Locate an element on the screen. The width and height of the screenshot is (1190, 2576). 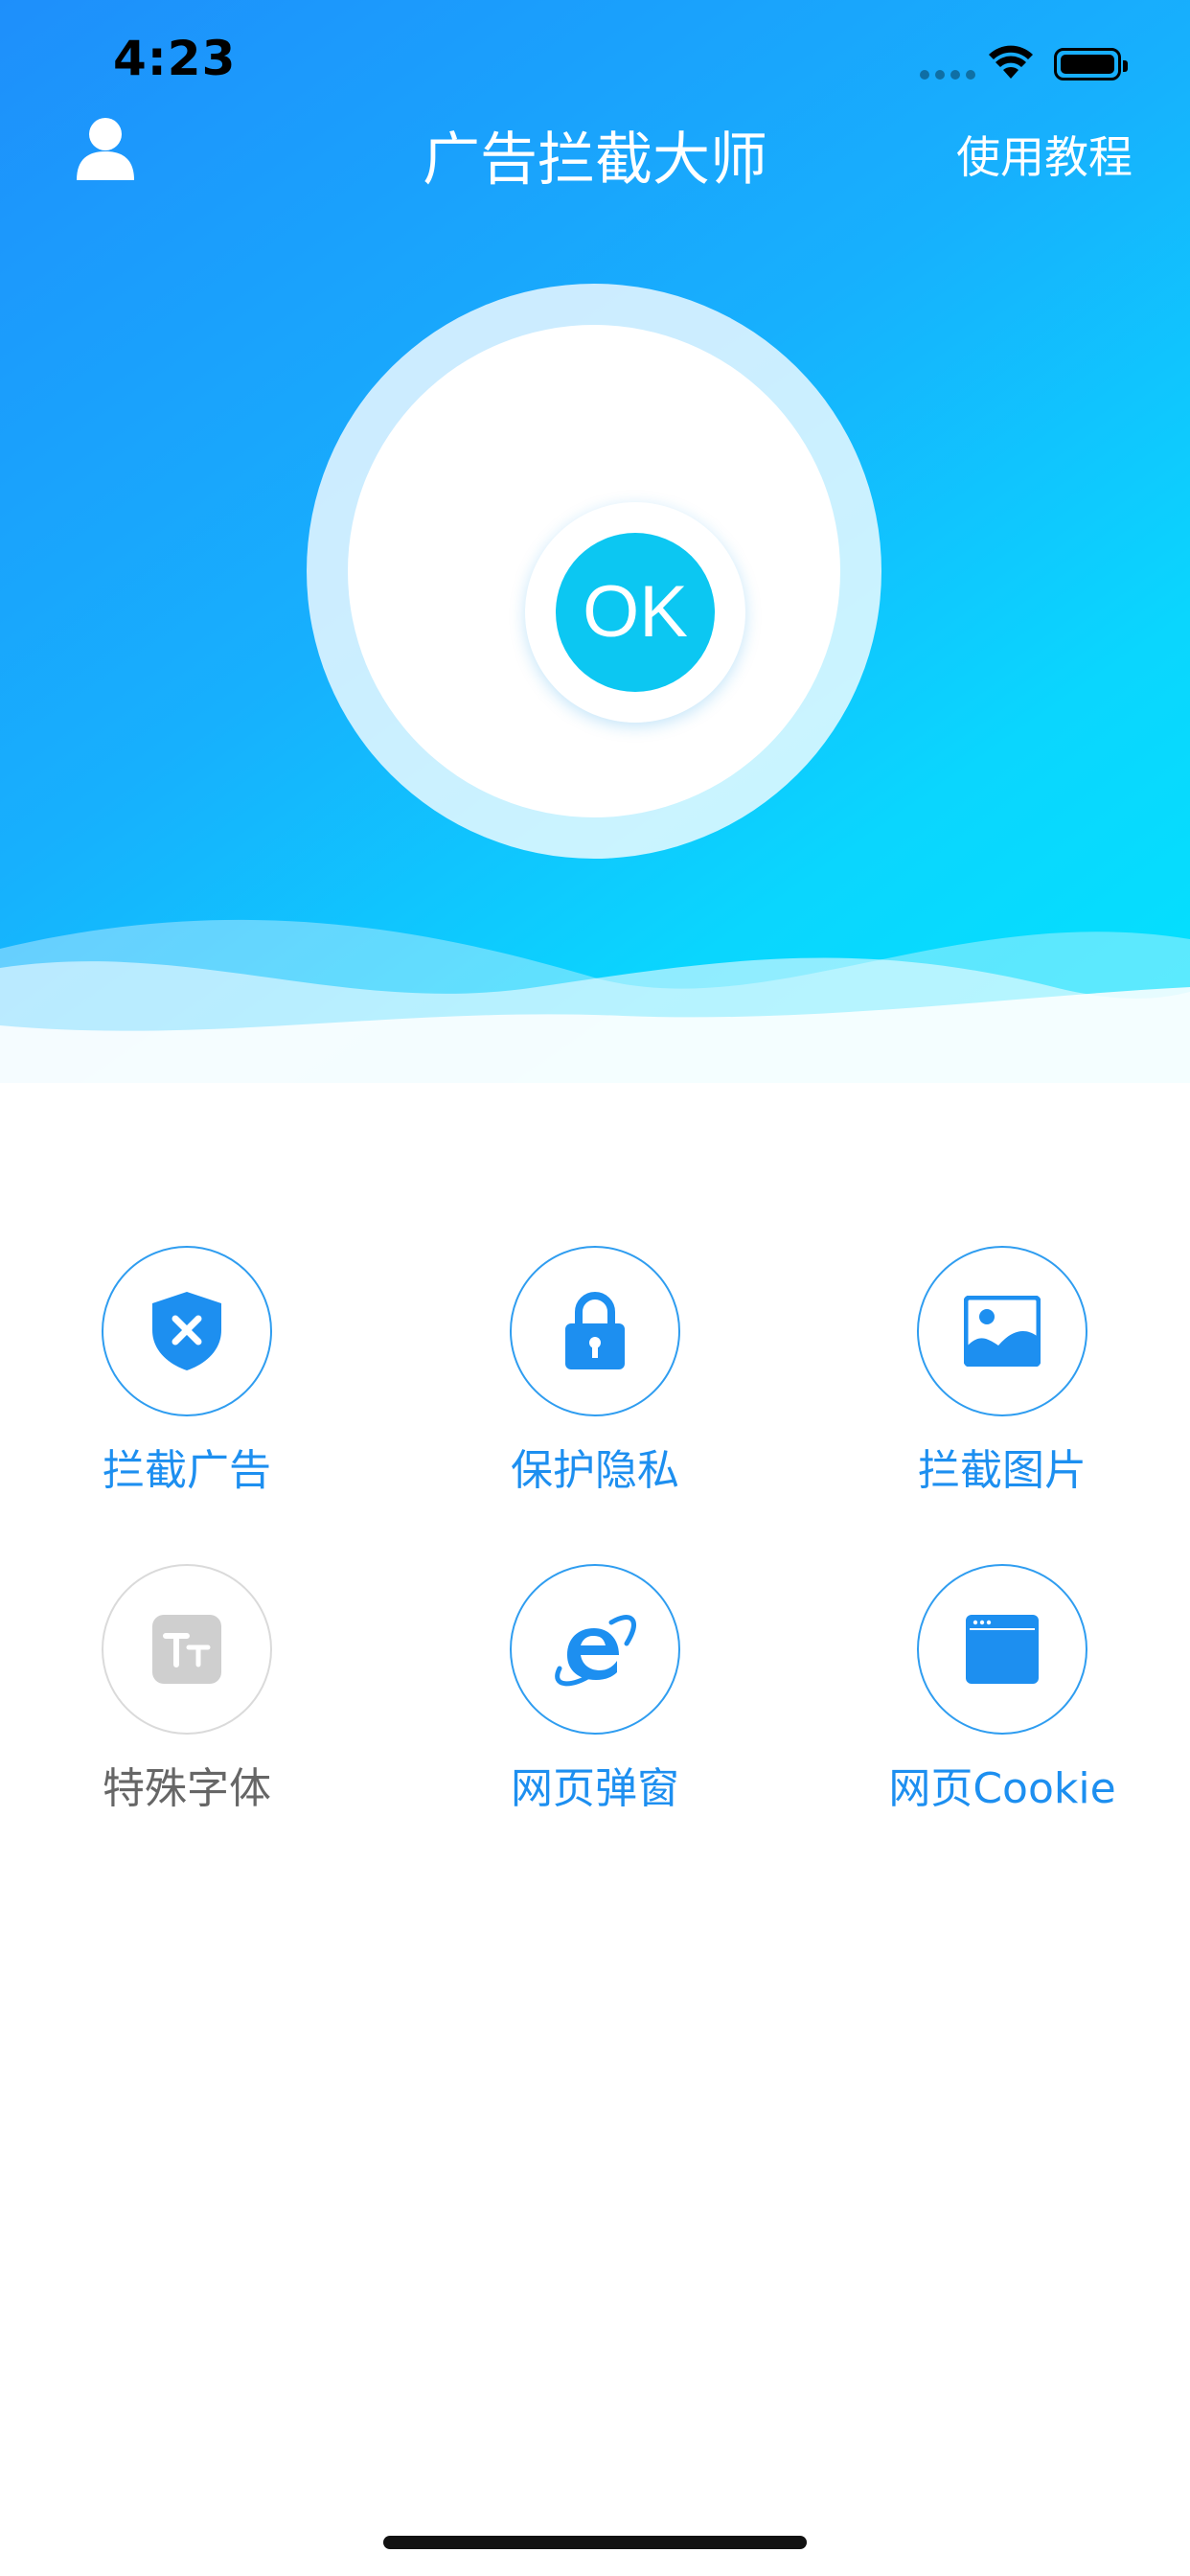
feature-block-images: 拦截图片 is located at coordinates (1003, 1371).